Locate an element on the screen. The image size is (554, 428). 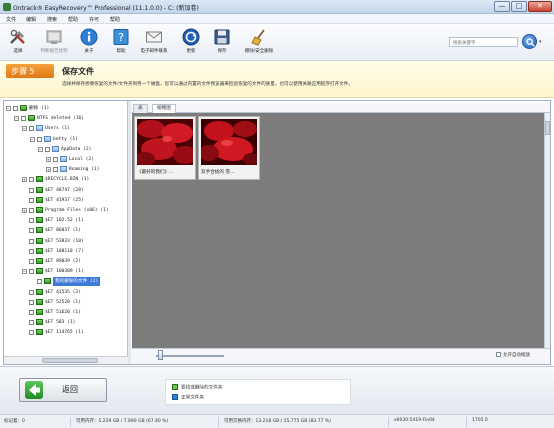
tree-node: + Local (2) is located at coordinates (66, 159).